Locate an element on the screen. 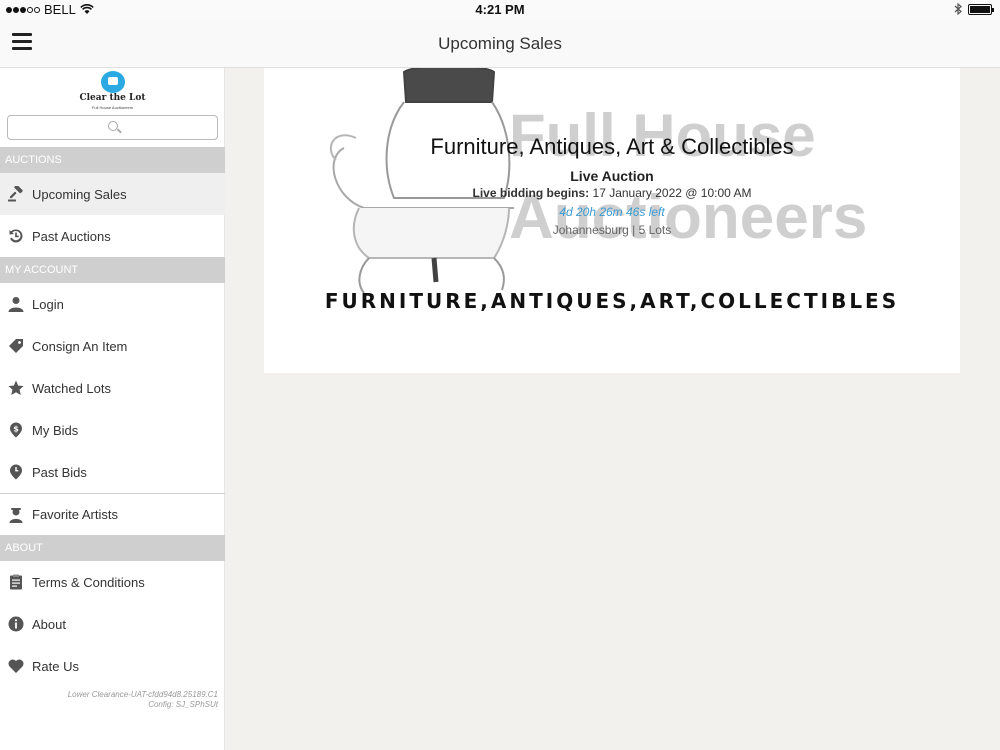  clipboard-icon is located at coordinates (16, 582).